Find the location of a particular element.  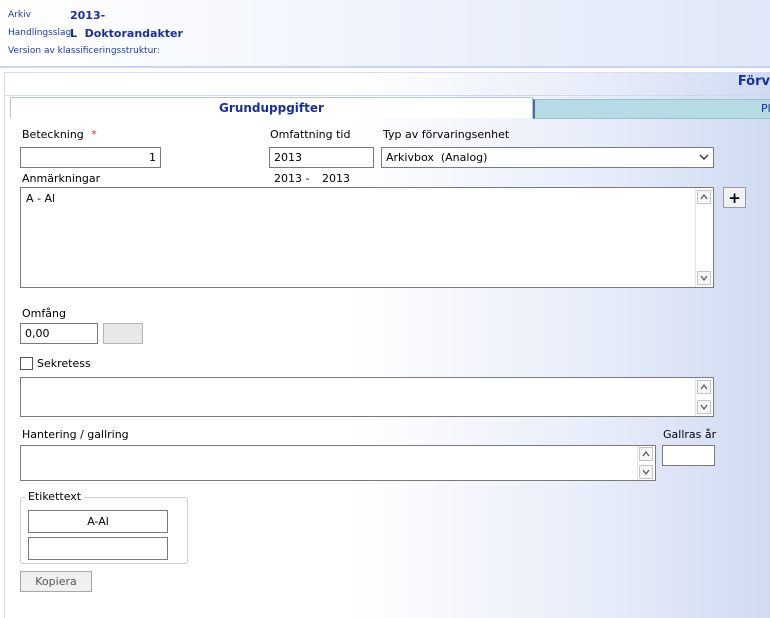

tab-placering: Pla is located at coordinates (651, 109).